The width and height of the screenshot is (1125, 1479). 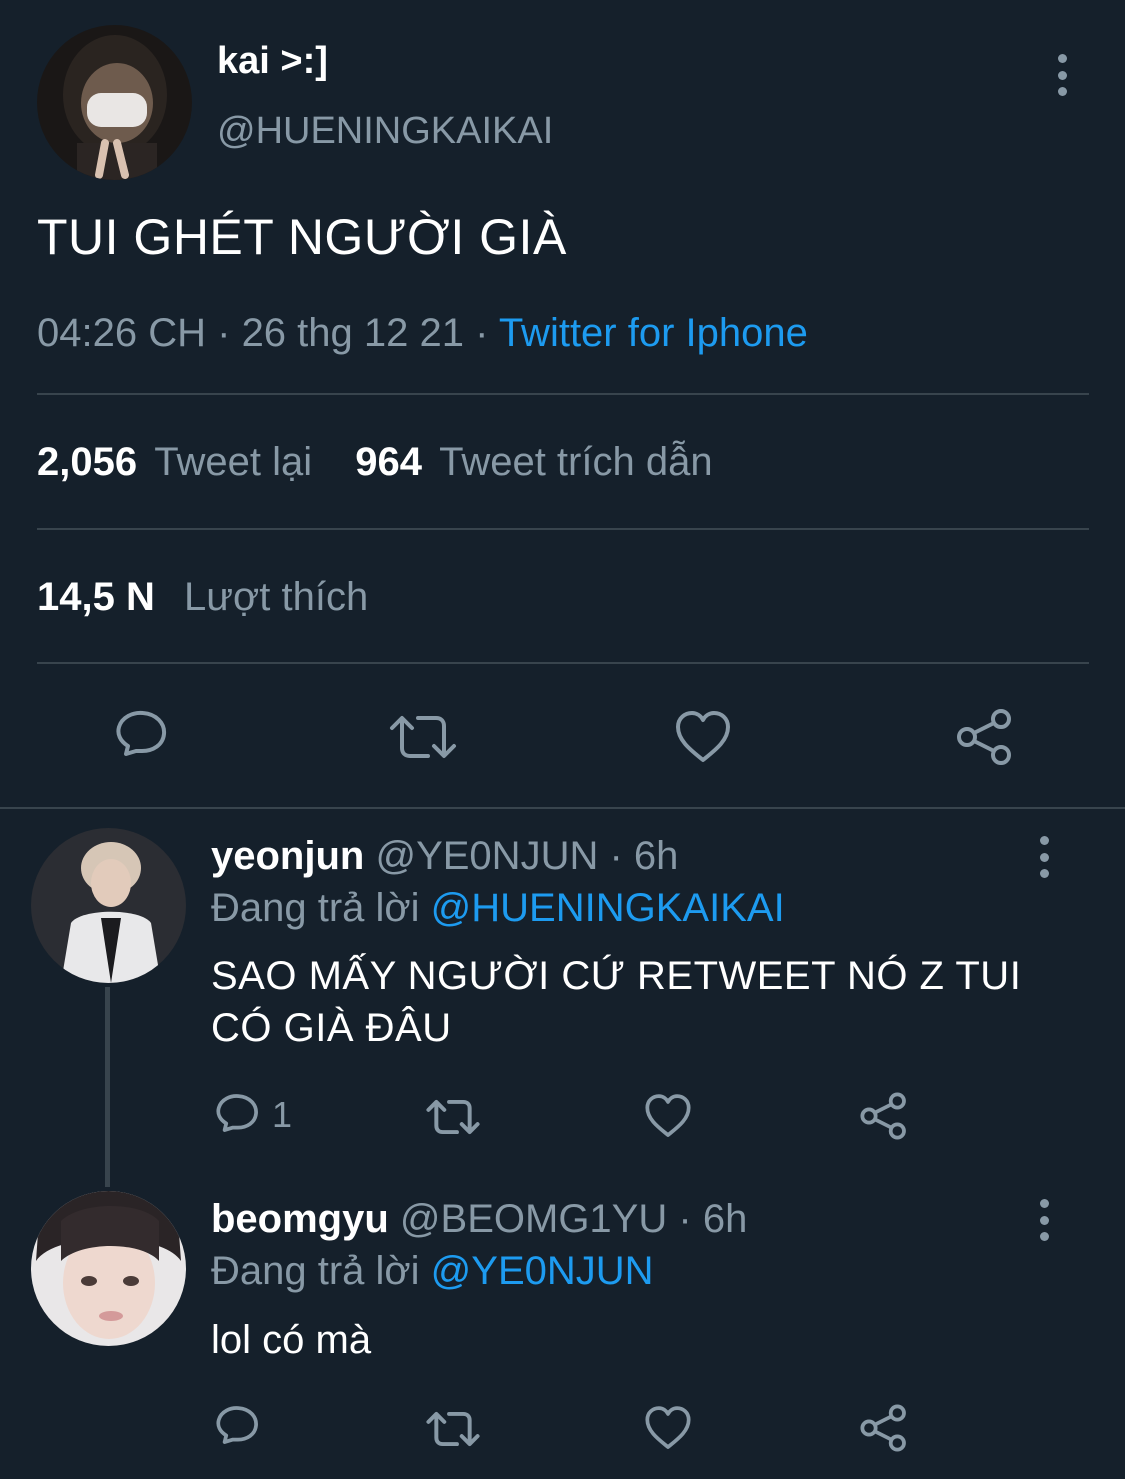 What do you see at coordinates (331, 1028) in the screenshot?
I see `reply-text-line: CÓ GIÀ ĐÂU` at bounding box center [331, 1028].